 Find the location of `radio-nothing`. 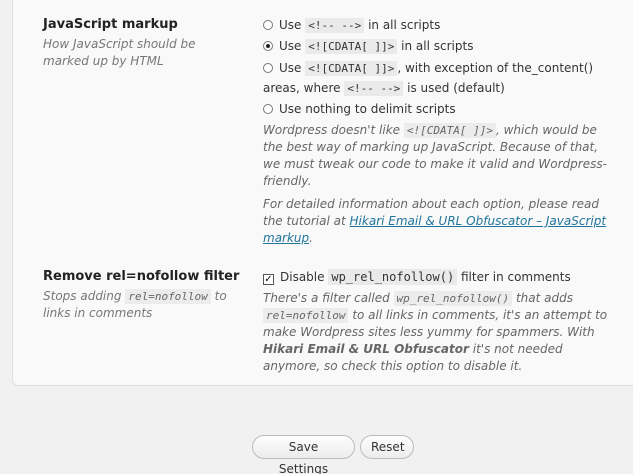

radio-nothing is located at coordinates (268, 109).